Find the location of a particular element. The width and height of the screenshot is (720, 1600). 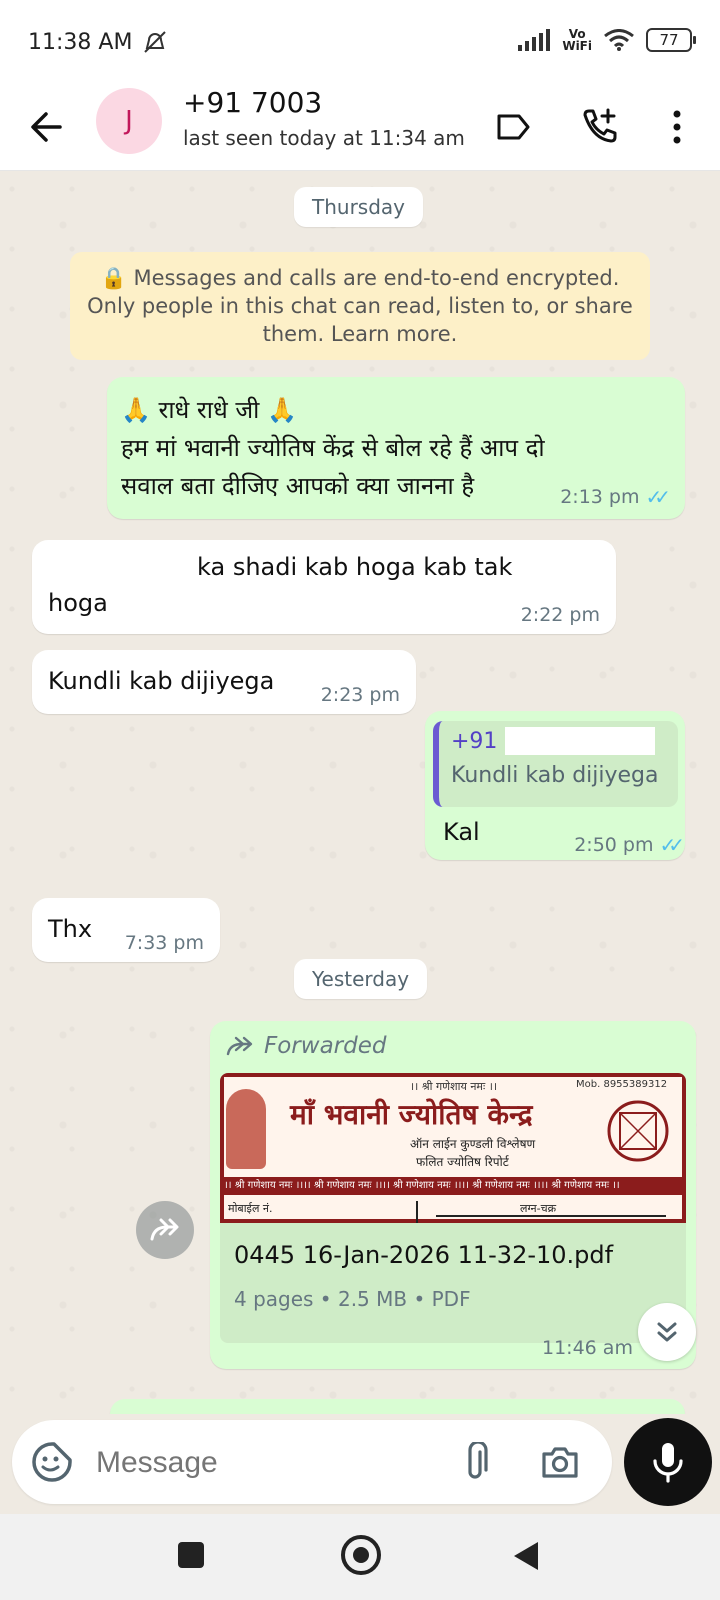

reply-quote: +91 Kundli kab dijiyega is located at coordinates (555, 764).